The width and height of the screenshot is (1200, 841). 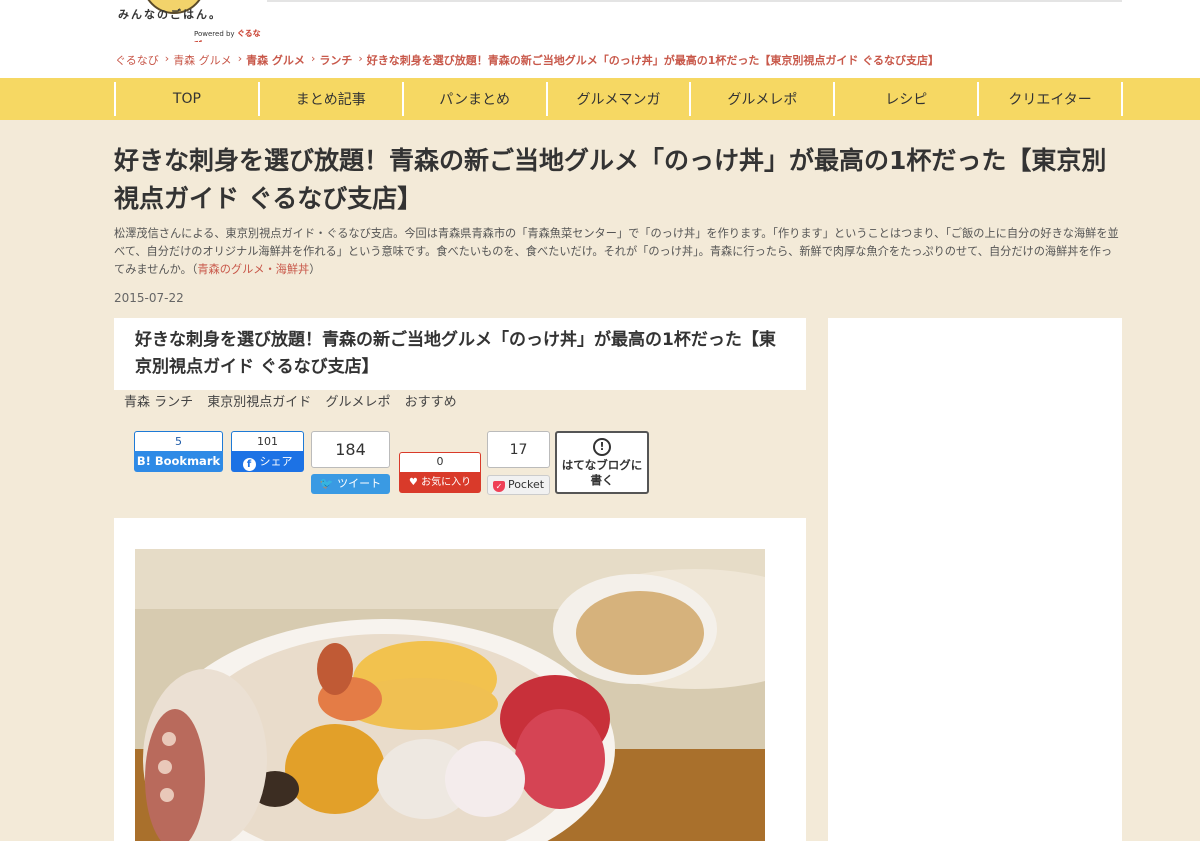 What do you see at coordinates (440, 462) in the screenshot?
I see `favorite-count: 0` at bounding box center [440, 462].